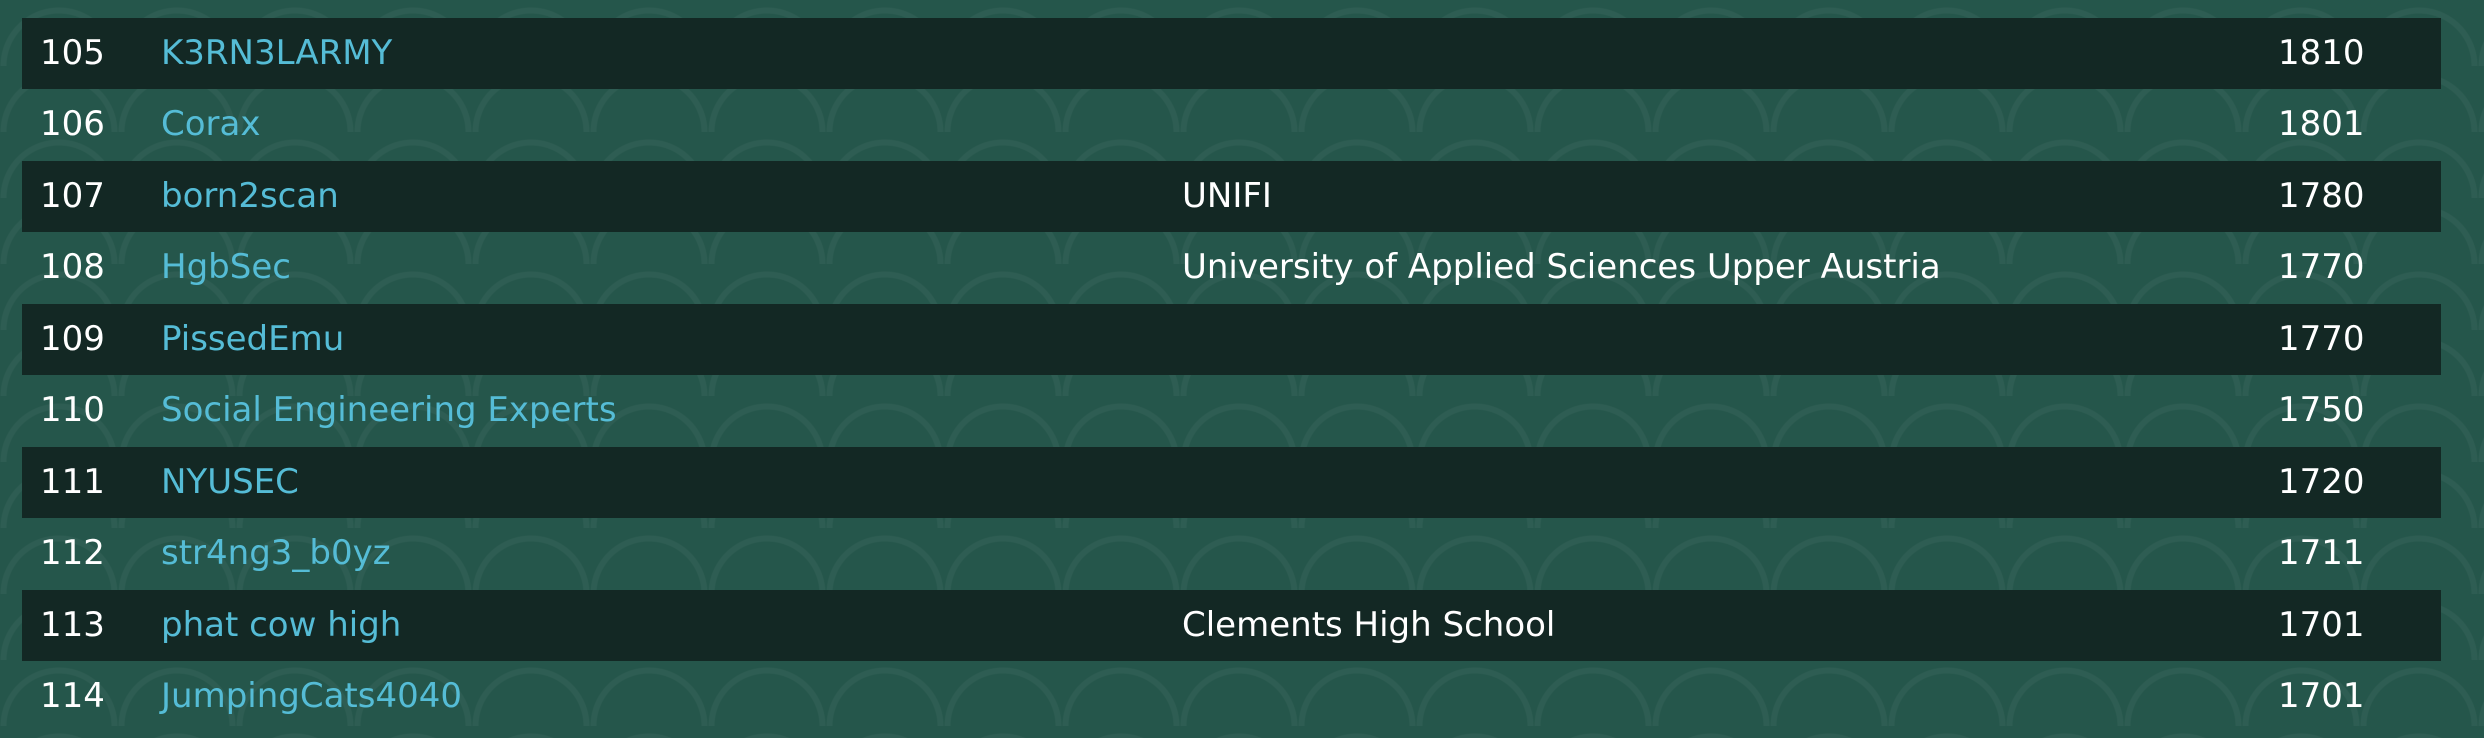 This screenshot has width=2484, height=738. Describe the element at coordinates (311, 697) in the screenshot. I see `team-link: JumpingCats4040` at that location.